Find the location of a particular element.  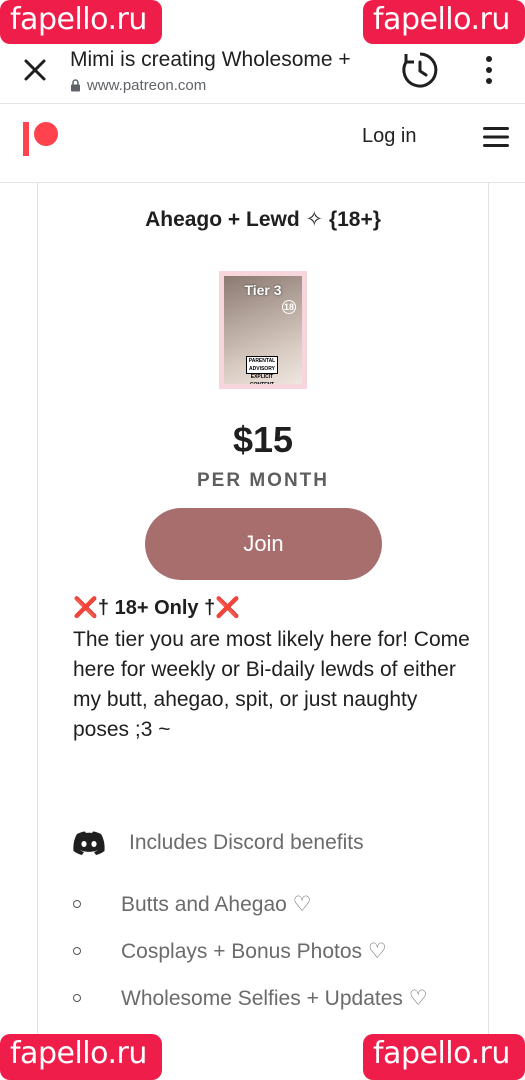

tier-image-badge: 18 is located at coordinates (289, 307).